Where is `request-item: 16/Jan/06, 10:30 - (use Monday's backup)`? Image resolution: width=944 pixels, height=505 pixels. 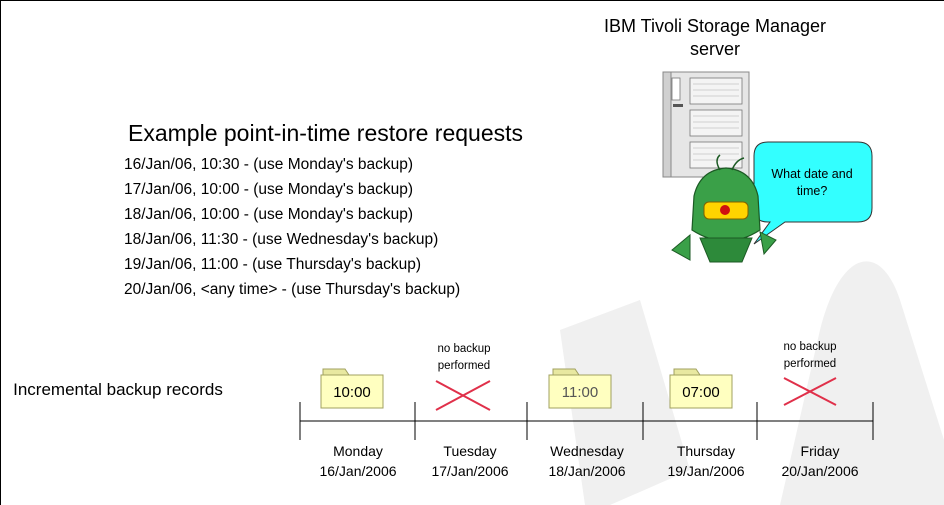
request-item: 16/Jan/06, 10:30 - (use Monday's backup) is located at coordinates (269, 164).